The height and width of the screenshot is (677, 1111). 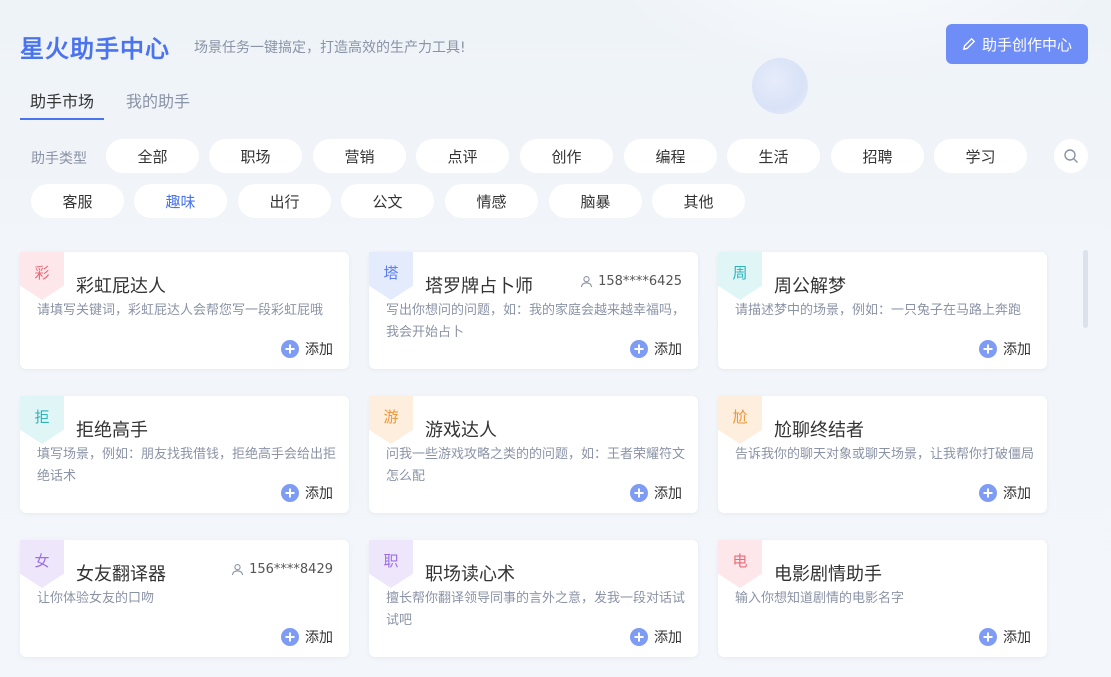 I want to click on page-header: 星火助手中心 场景任务一键搞定，打造高效的生产力工具!, so click(x=243, y=46).